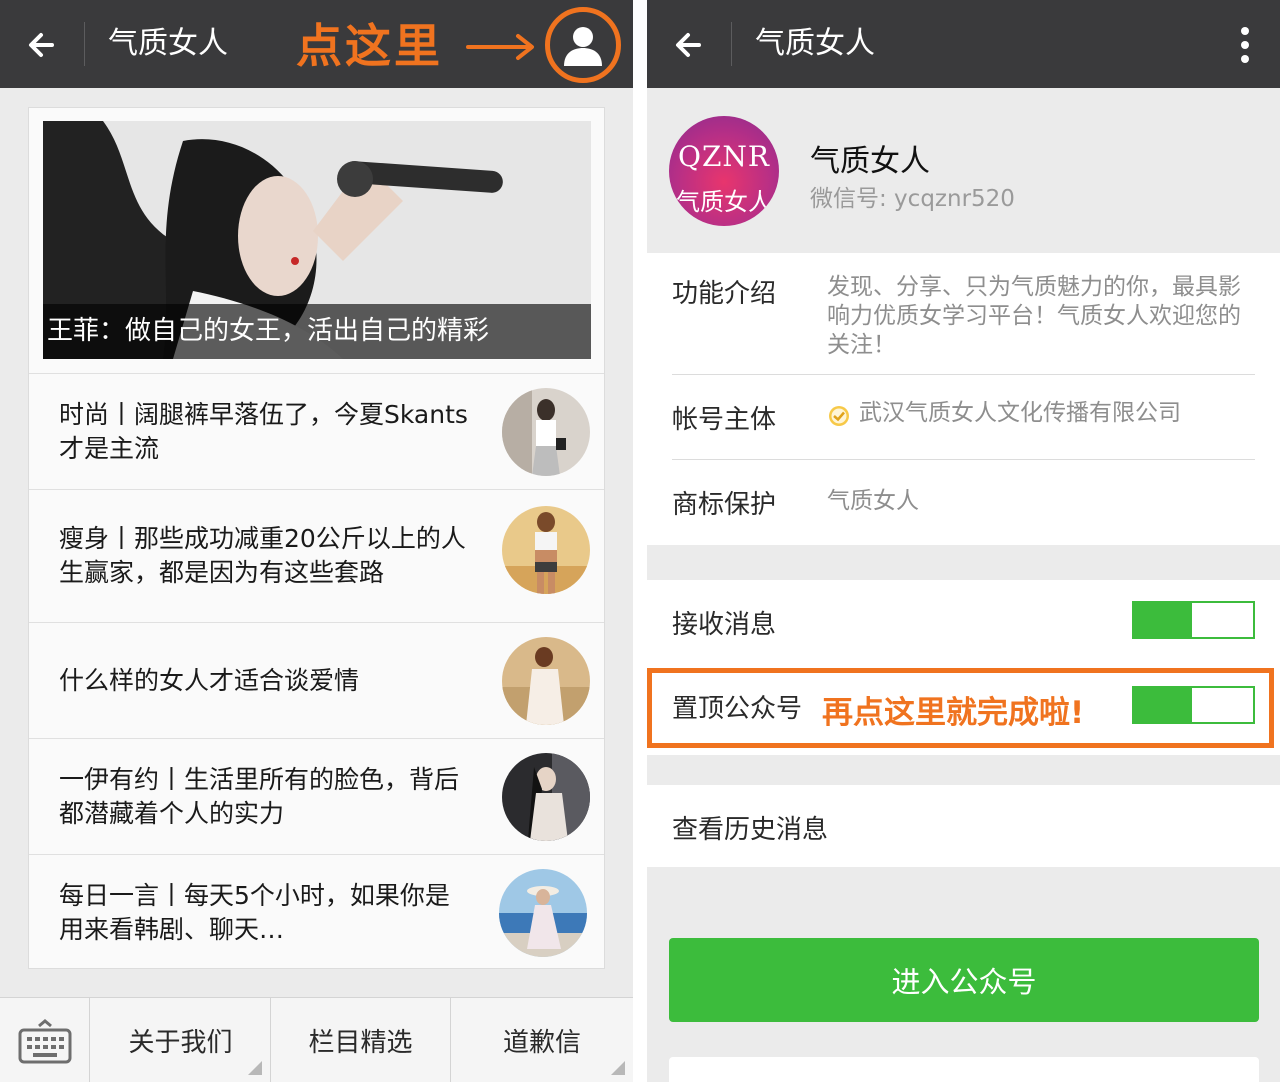 The width and height of the screenshot is (1280, 1082). I want to click on logo-chinese-text: 气质女人, so click(724, 202).